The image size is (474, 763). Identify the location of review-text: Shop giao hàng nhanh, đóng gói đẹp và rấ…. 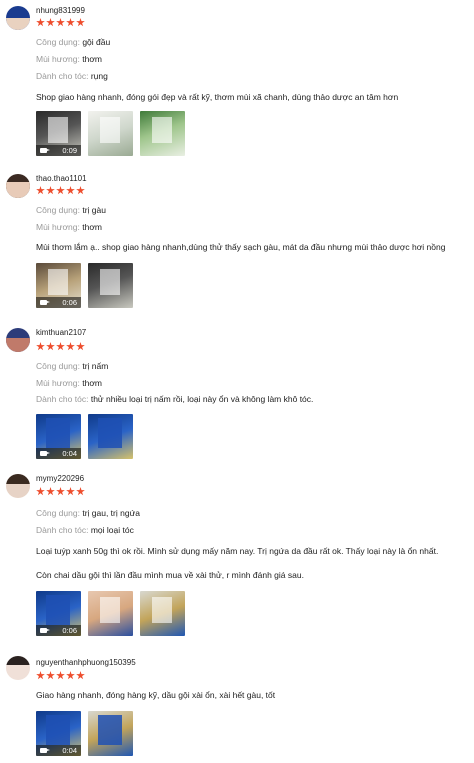
(217, 97).